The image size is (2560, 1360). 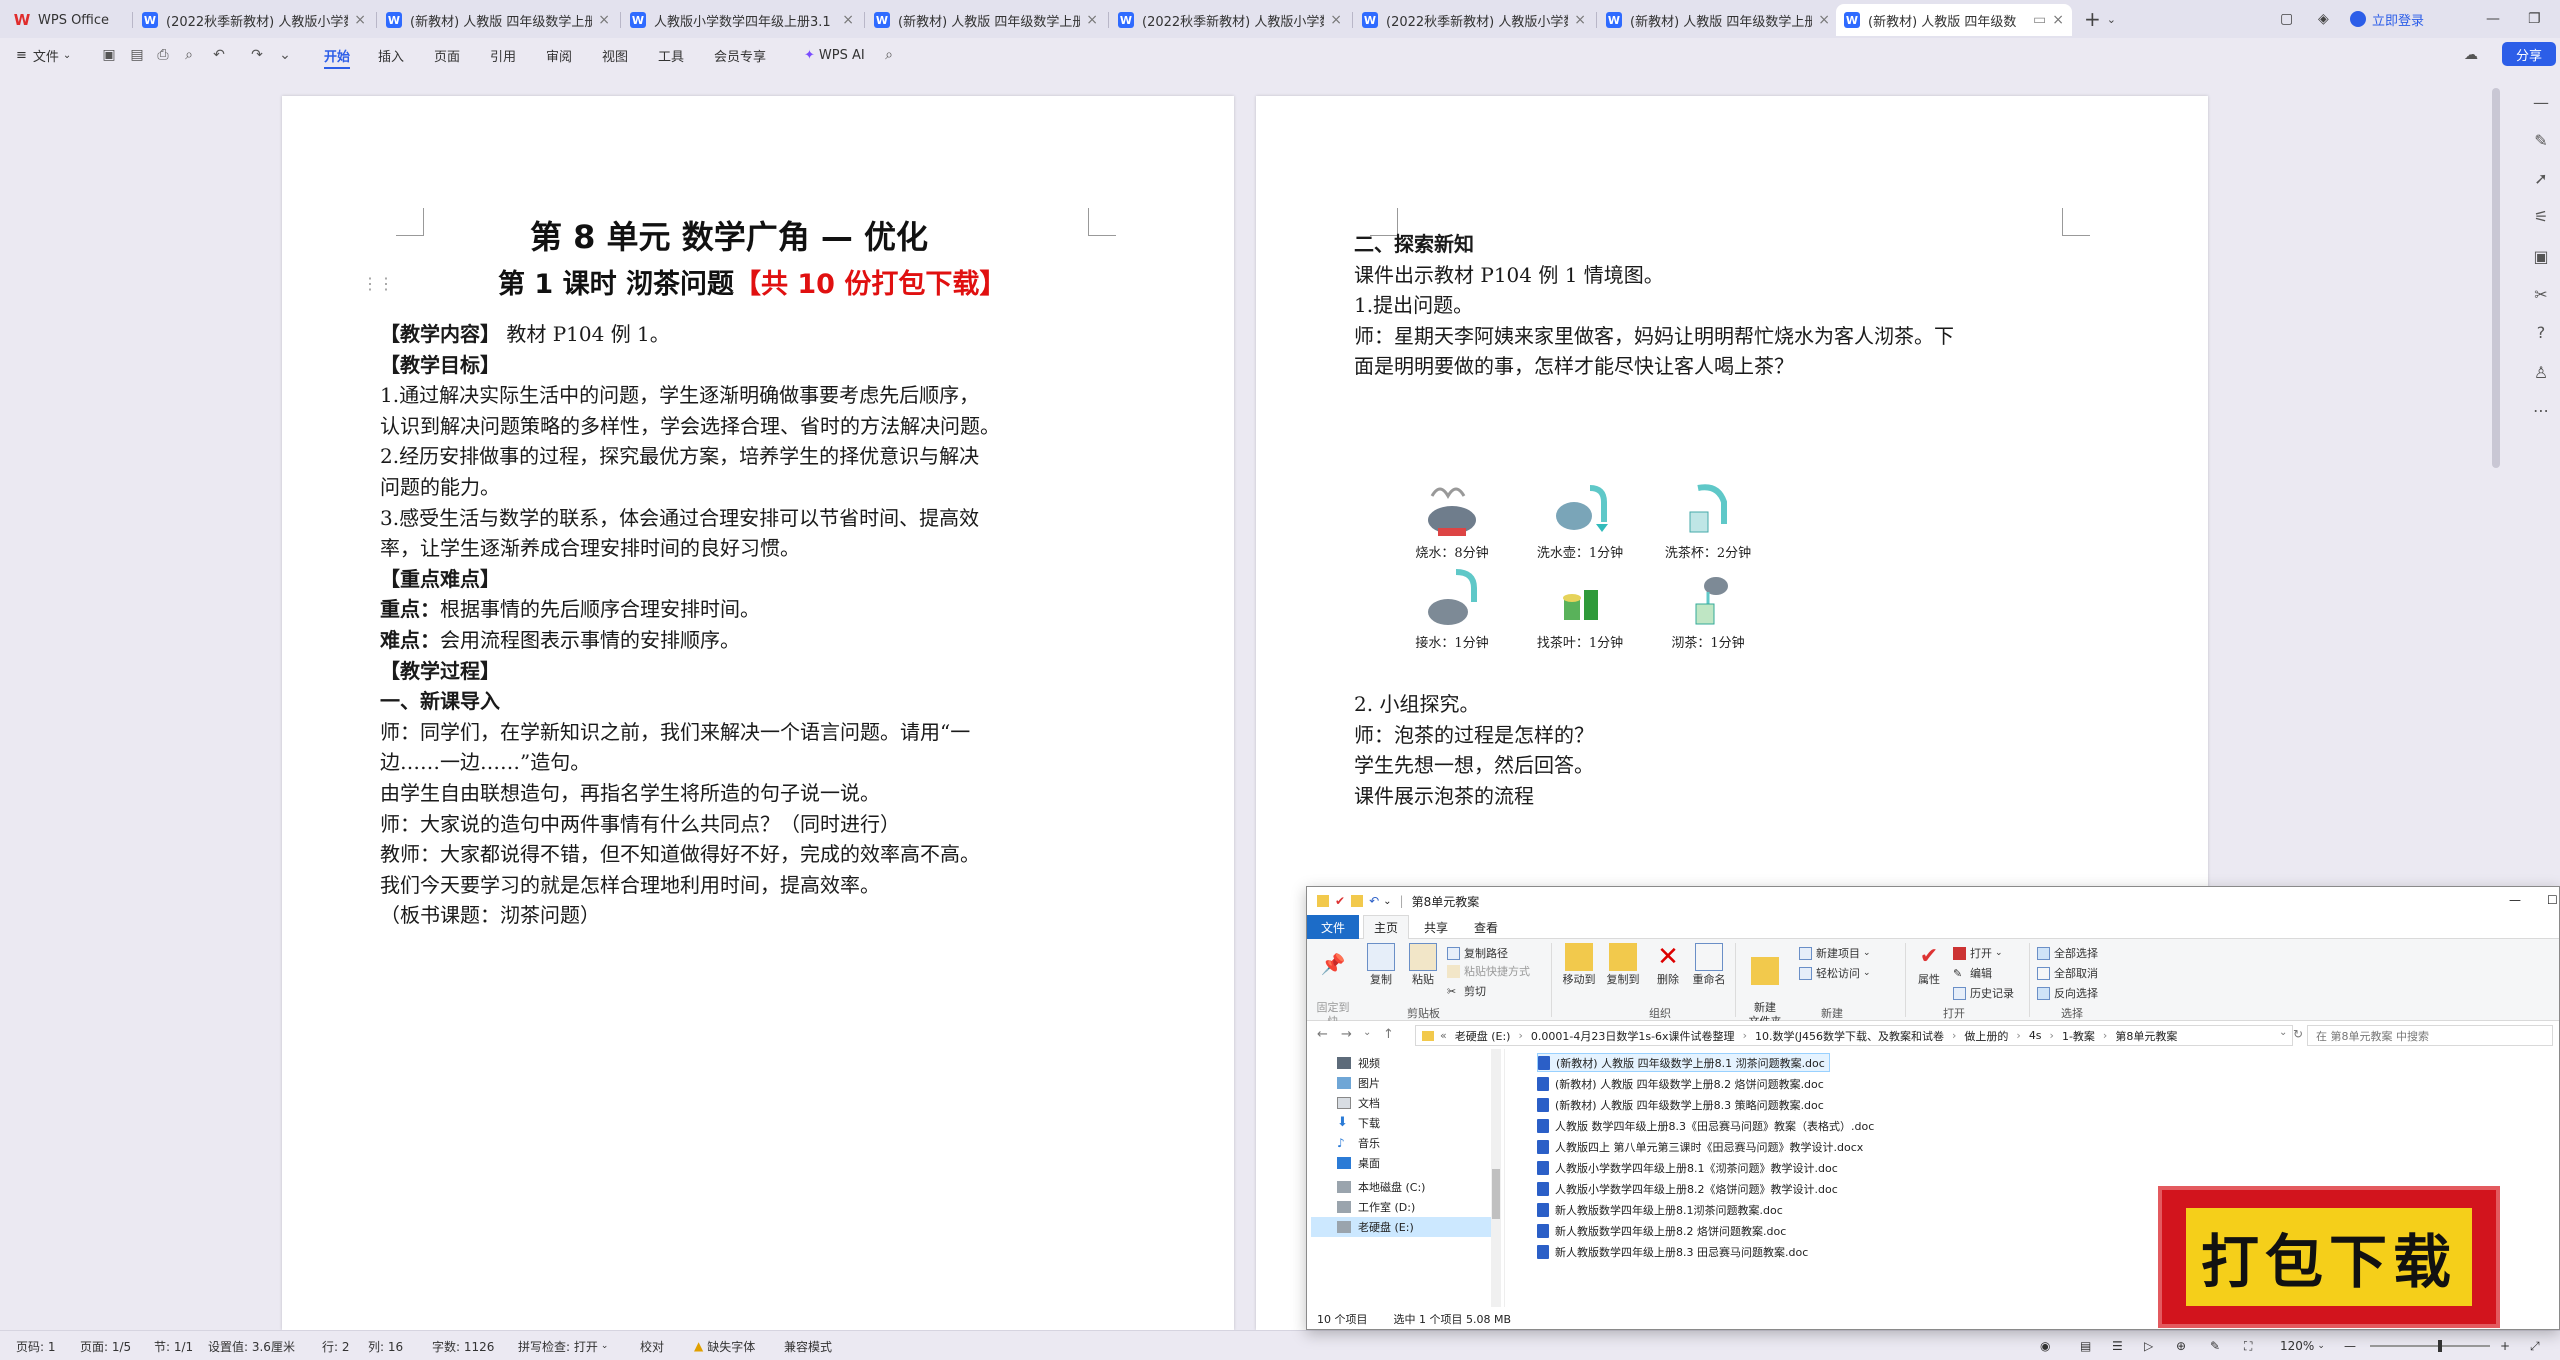 I want to click on doc-paragraph: 边……一边……”造句。, so click(x=485, y=760).